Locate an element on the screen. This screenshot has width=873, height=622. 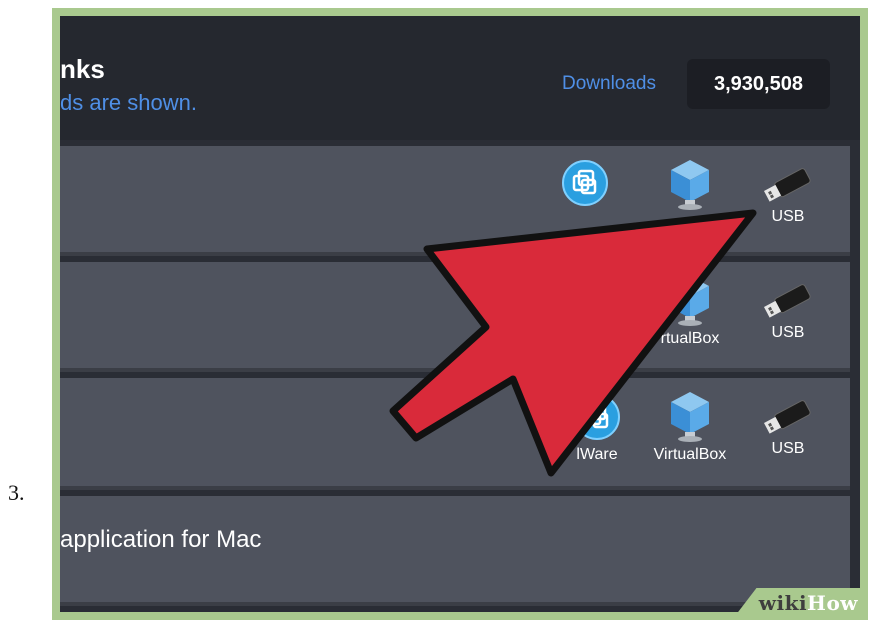
step-number: 3. is located at coordinates (16, 492).